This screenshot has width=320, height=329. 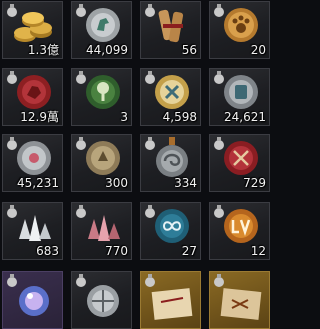 I want to click on parchment-map-icon, so click(x=172, y=304).